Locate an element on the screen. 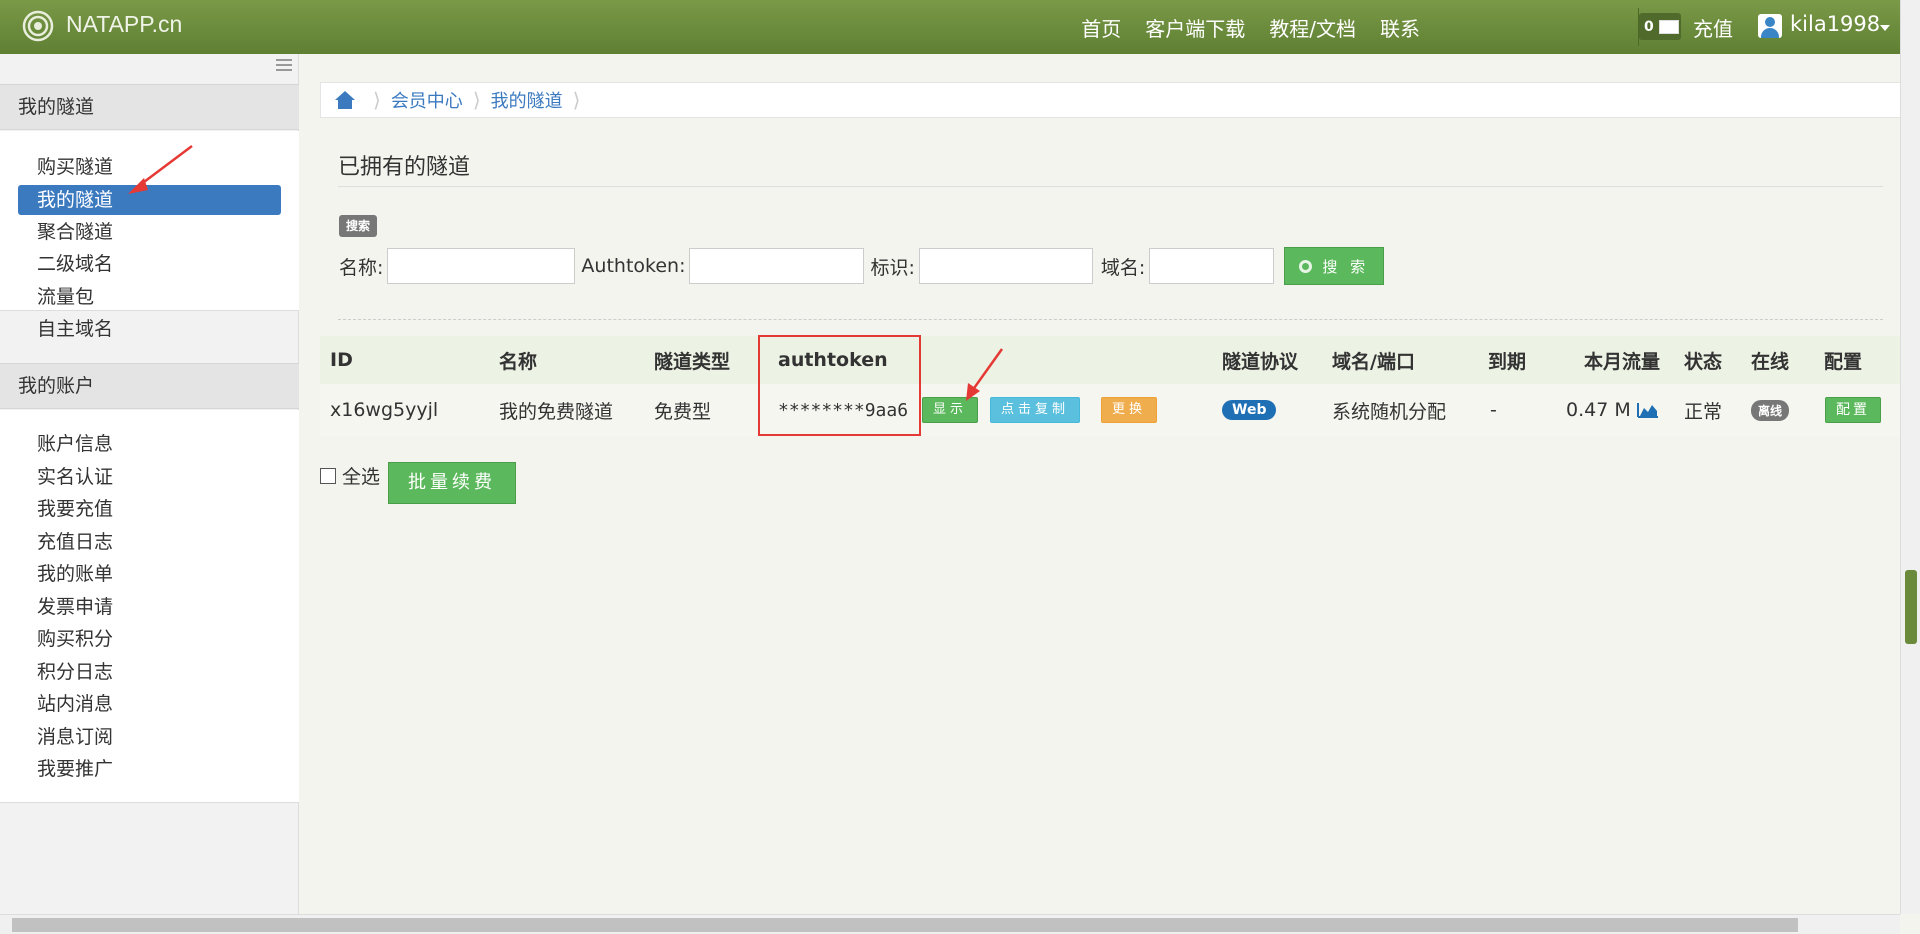 The image size is (1920, 934). sidebar-section-account: 我的账户 is located at coordinates (149, 386).